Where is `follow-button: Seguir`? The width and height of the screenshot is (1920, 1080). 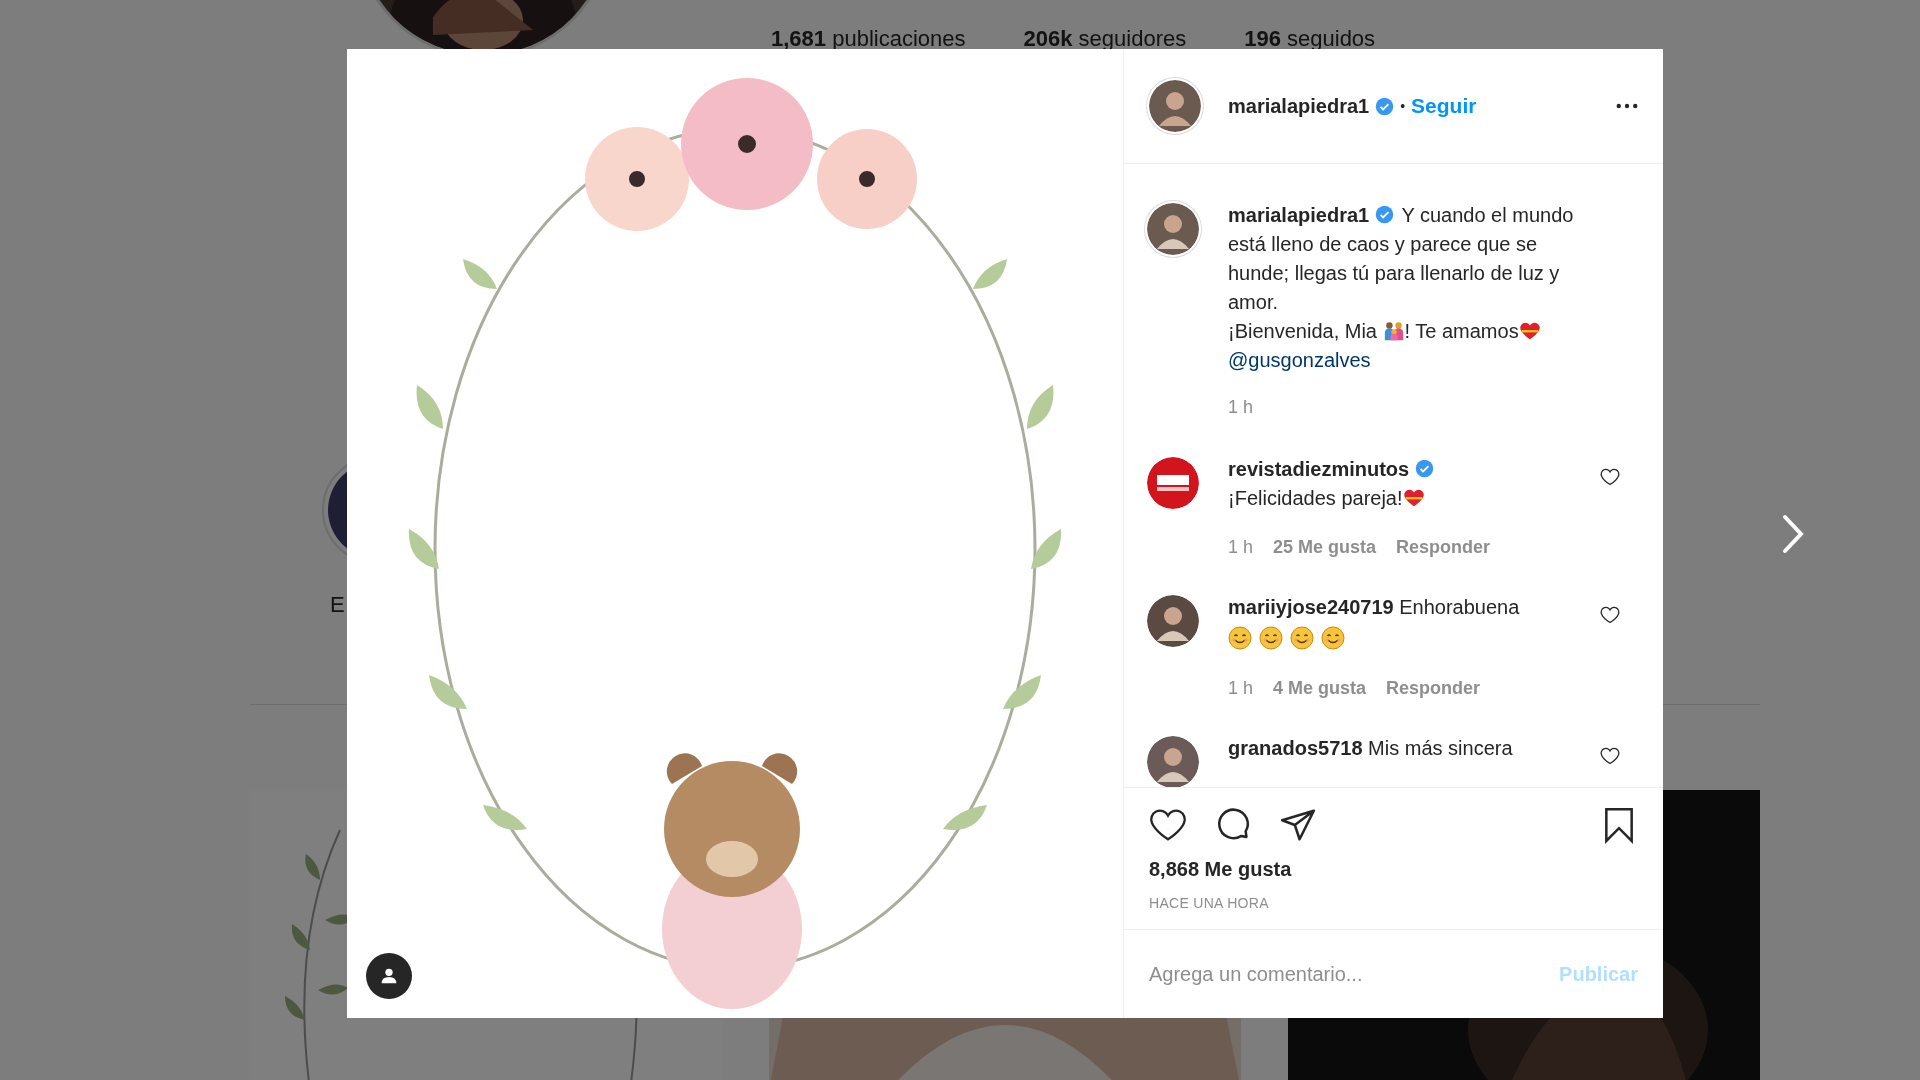
follow-button: Seguir is located at coordinates (1444, 106).